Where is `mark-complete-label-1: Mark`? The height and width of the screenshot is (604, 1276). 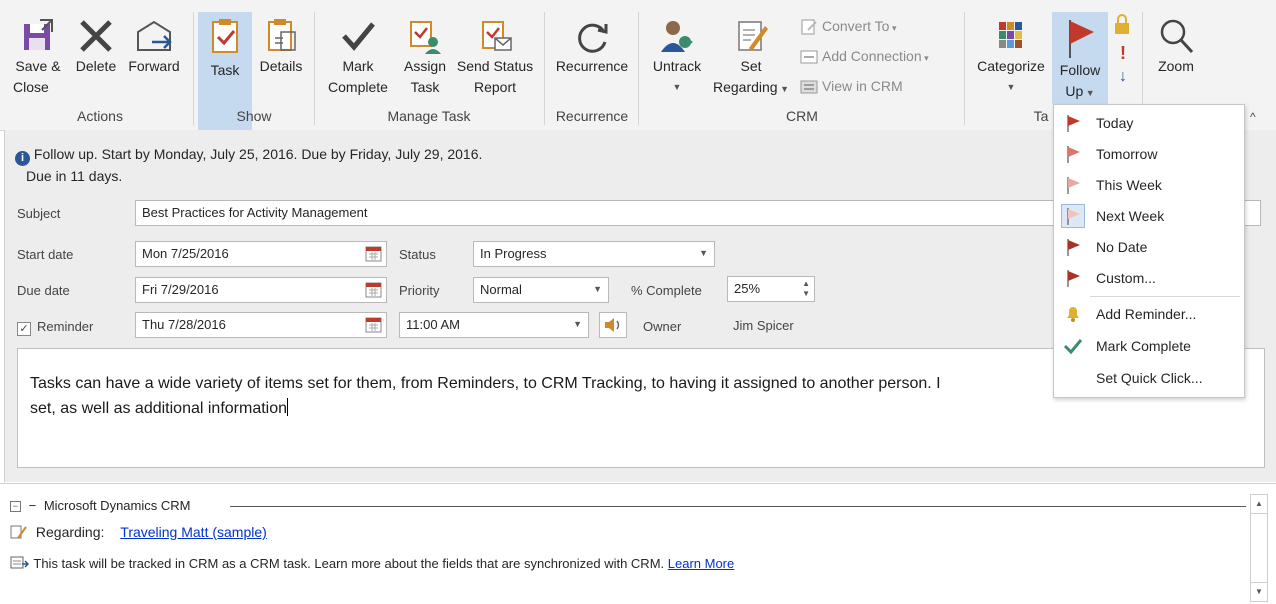 mark-complete-label-1: Mark is located at coordinates (358, 66).